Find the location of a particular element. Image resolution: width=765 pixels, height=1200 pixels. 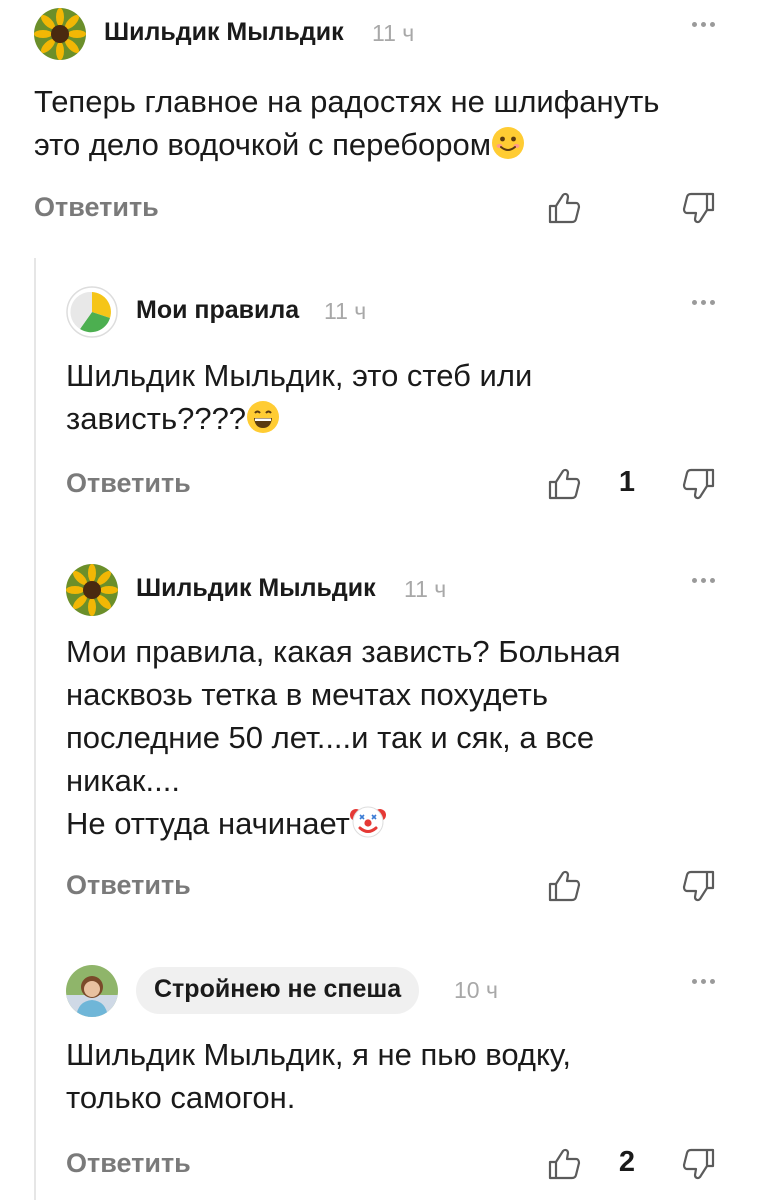

author-name: Мои правила is located at coordinates (217, 310).